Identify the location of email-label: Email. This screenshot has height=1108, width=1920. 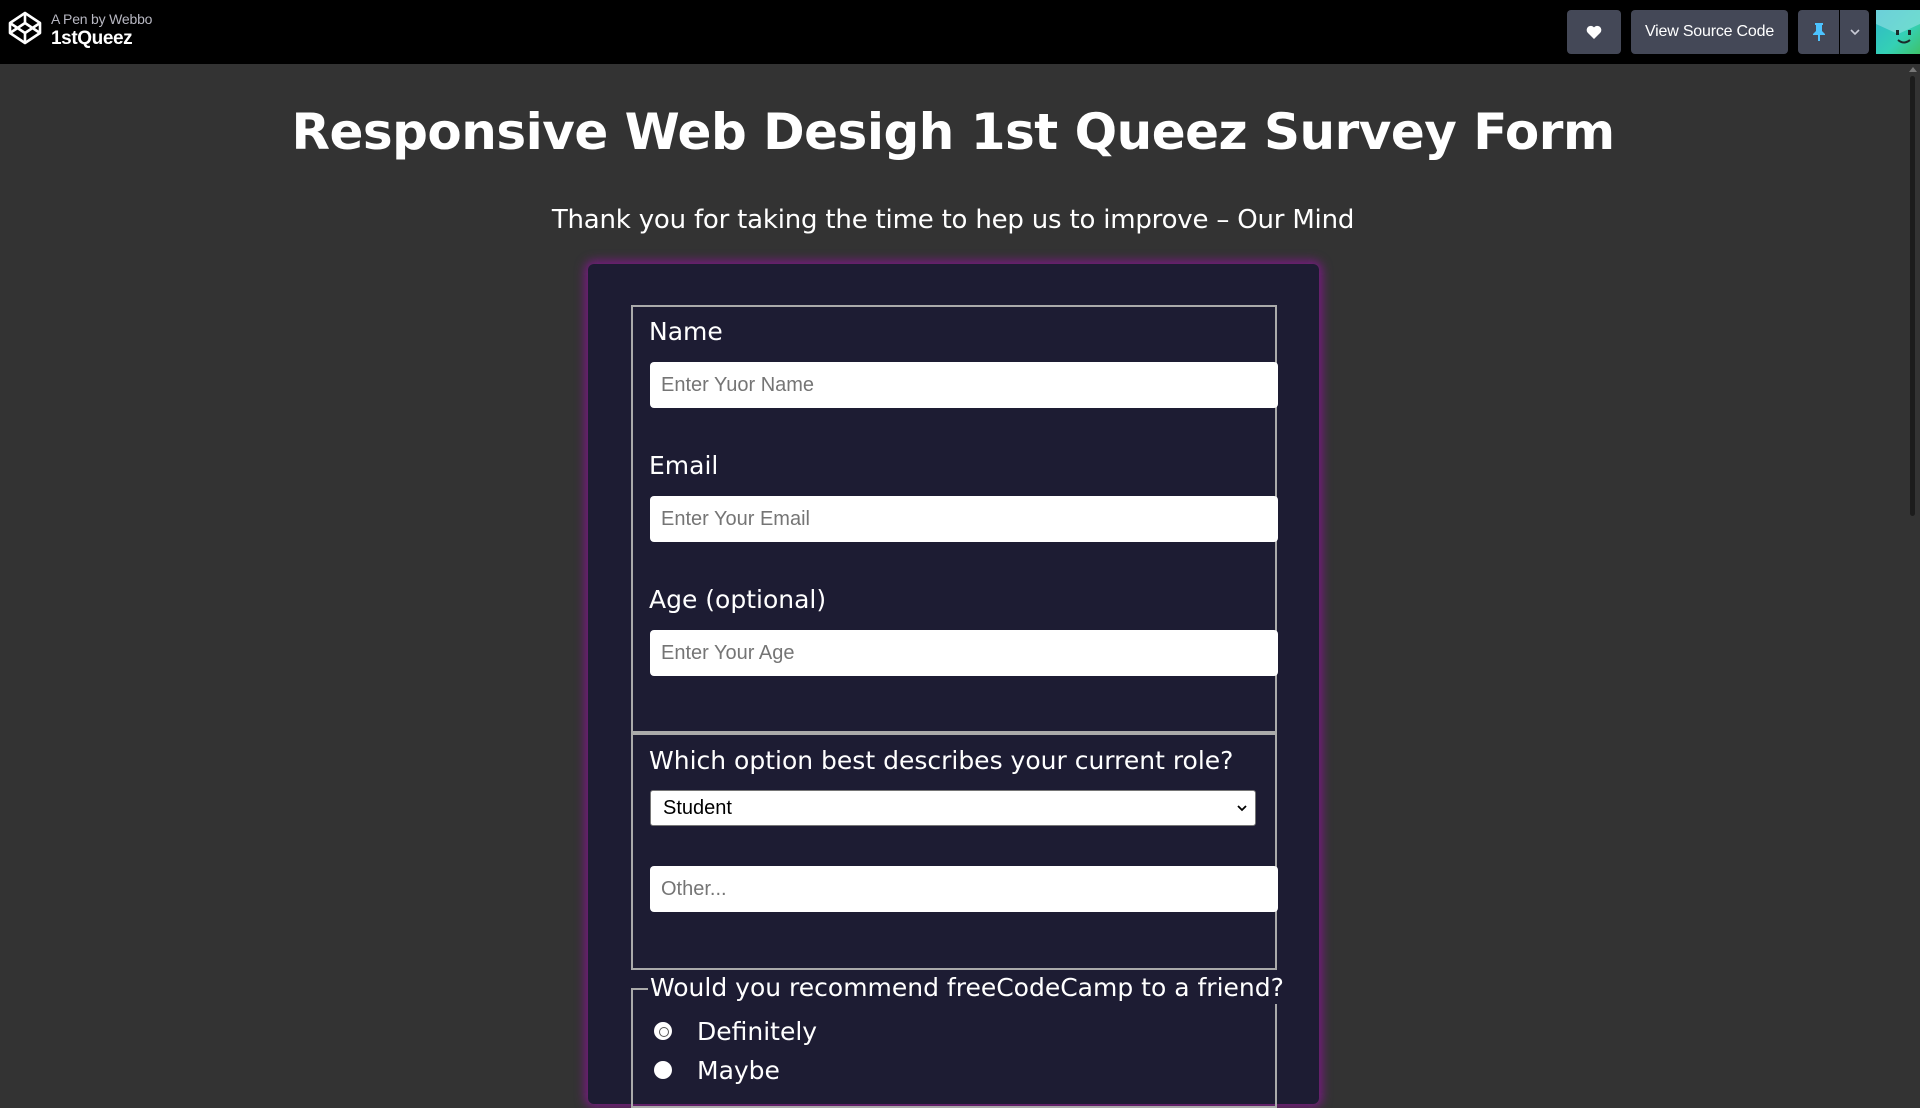
(684, 465).